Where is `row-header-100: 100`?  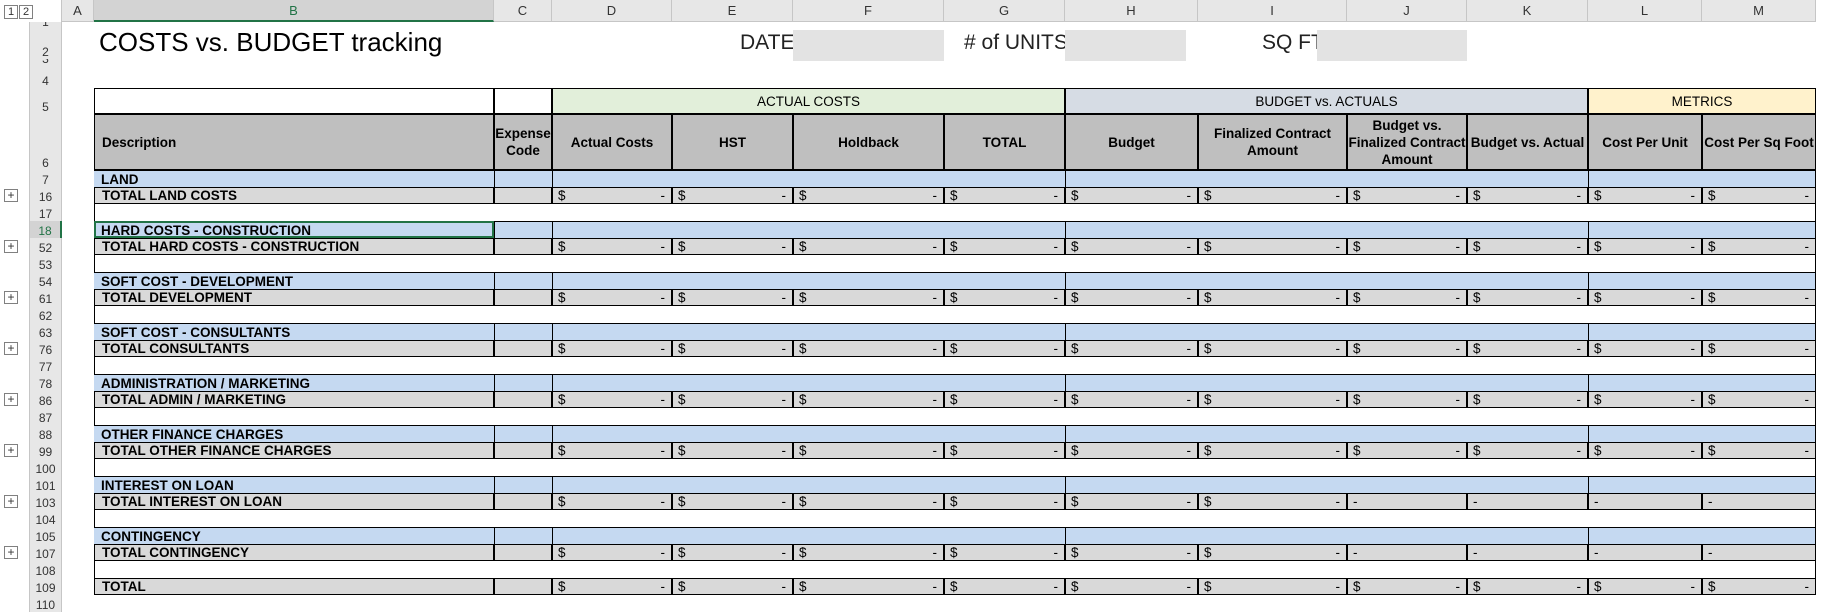
row-header-100: 100 is located at coordinates (46, 467).